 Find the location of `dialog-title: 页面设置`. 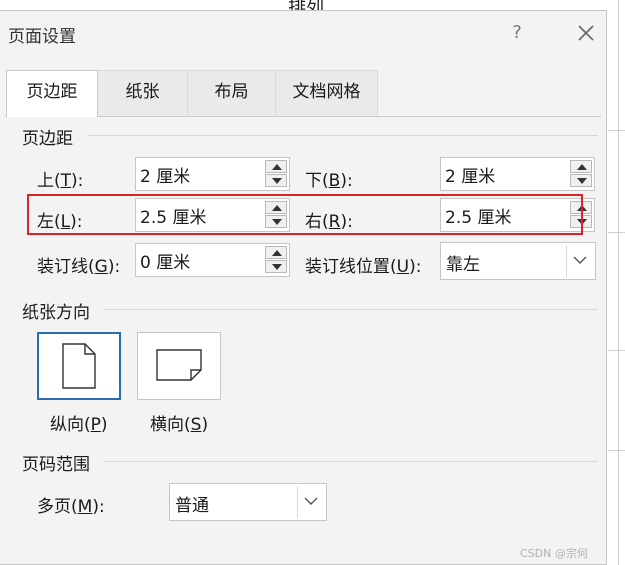

dialog-title: 页面设置 is located at coordinates (42, 37).